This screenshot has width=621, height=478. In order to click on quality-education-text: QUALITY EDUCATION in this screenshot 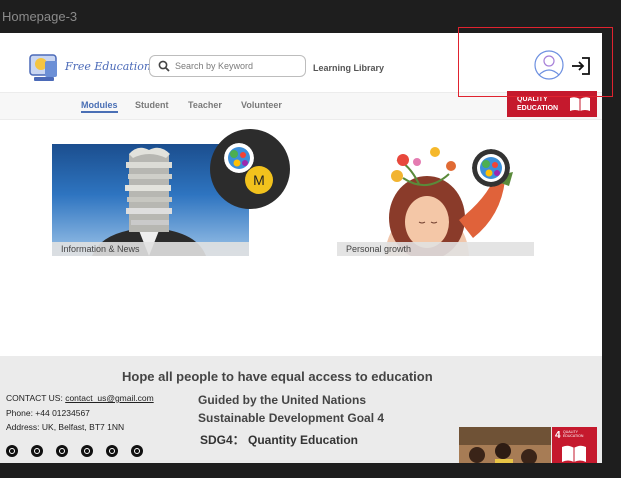, I will do `click(538, 104)`.